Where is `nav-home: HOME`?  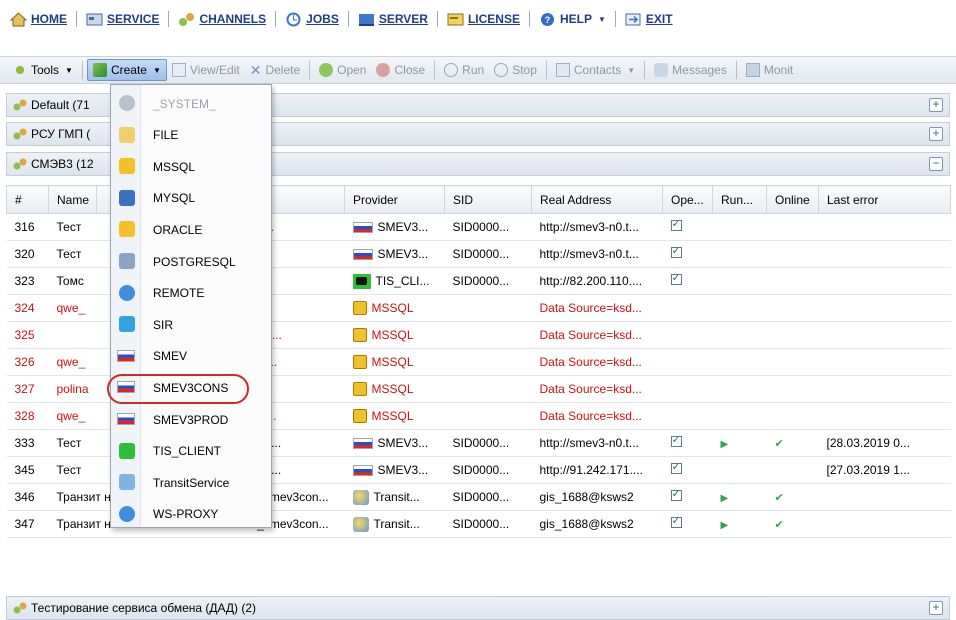
nav-home: HOME is located at coordinates (38, 19).